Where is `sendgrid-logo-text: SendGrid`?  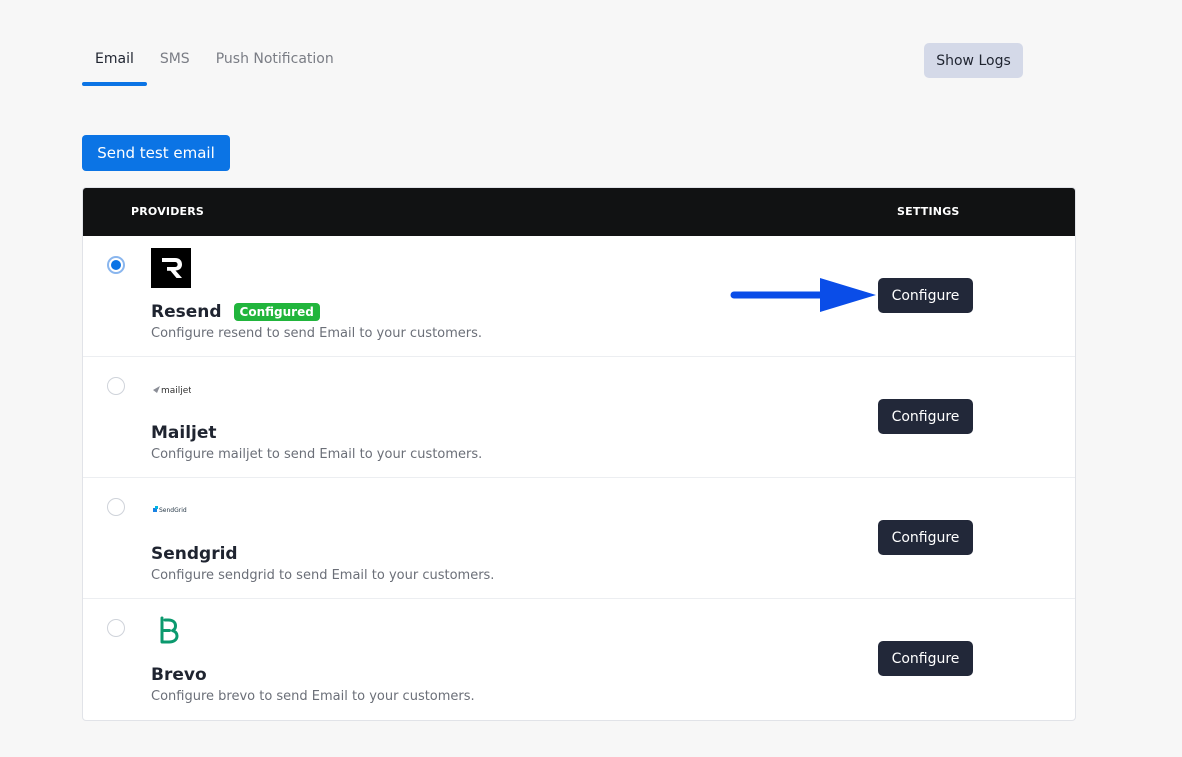 sendgrid-logo-text: SendGrid is located at coordinates (173, 510).